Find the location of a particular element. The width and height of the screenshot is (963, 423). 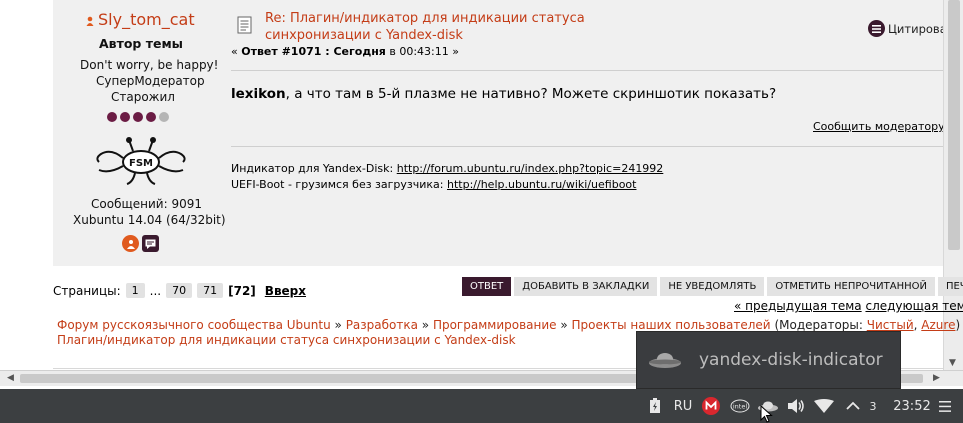

page-link: 71 is located at coordinates (210, 290).